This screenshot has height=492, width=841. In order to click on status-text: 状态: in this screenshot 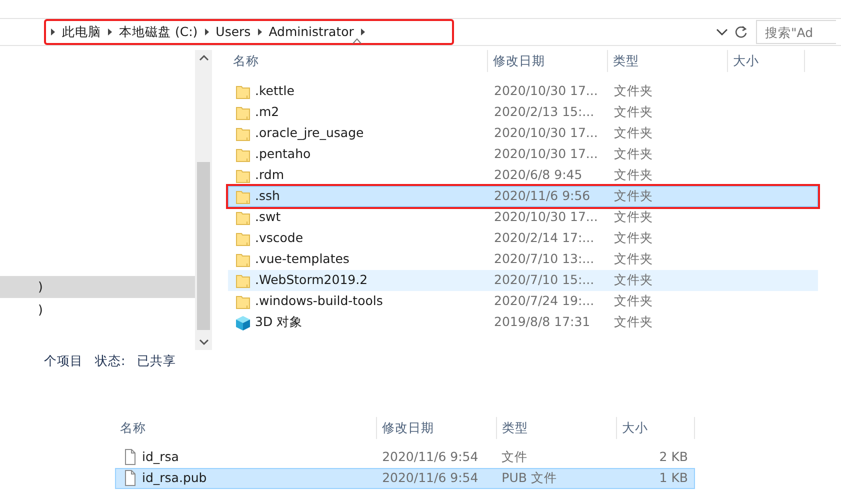, I will do `click(110, 361)`.